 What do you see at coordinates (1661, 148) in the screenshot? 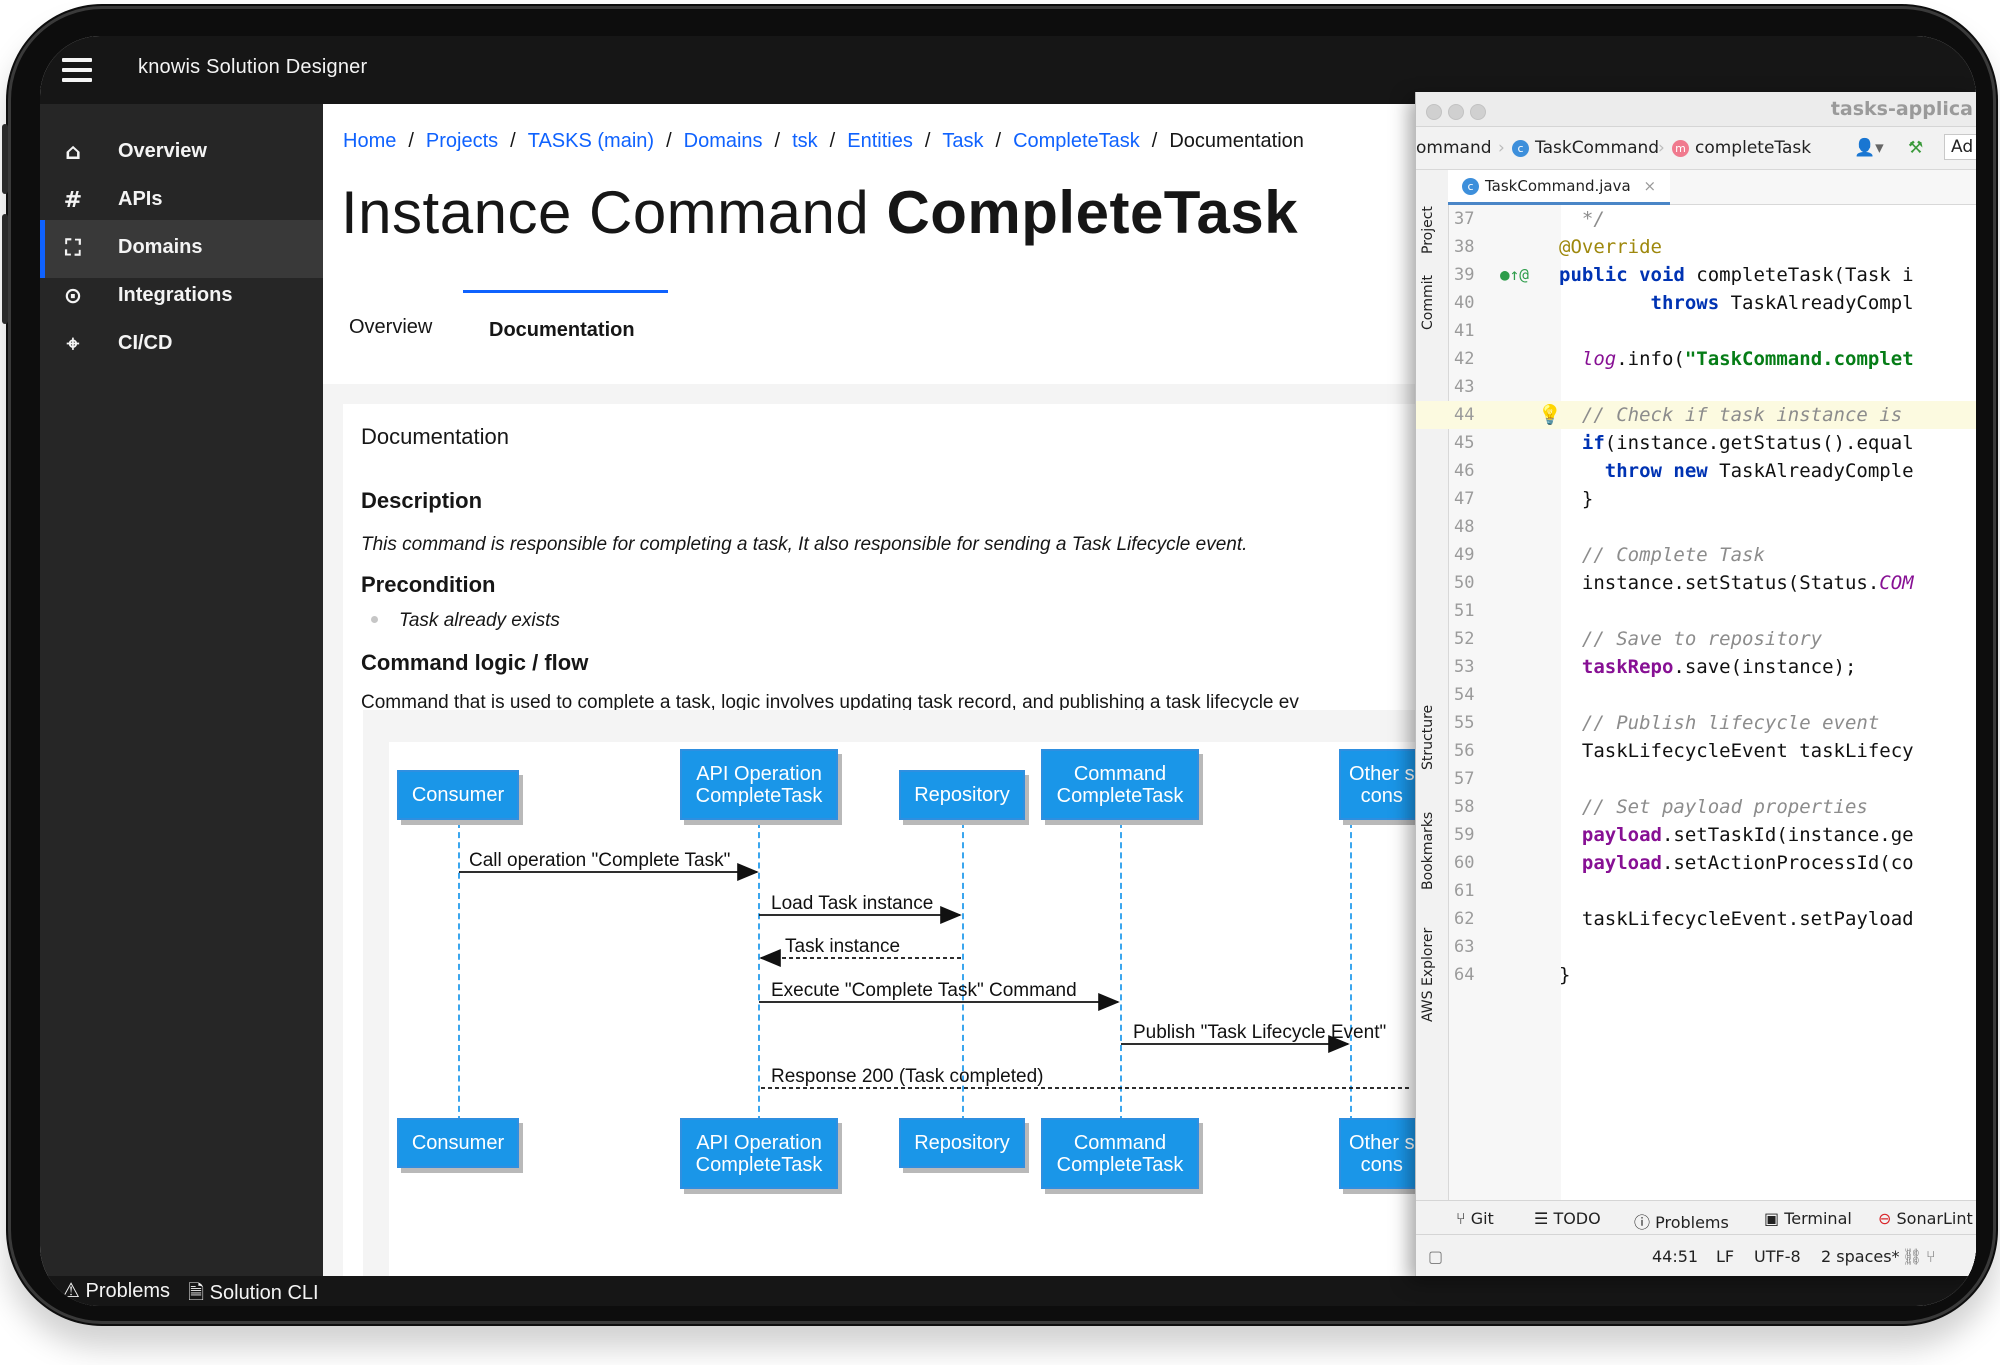
I see `chevron-right-icon: ›` at bounding box center [1661, 148].